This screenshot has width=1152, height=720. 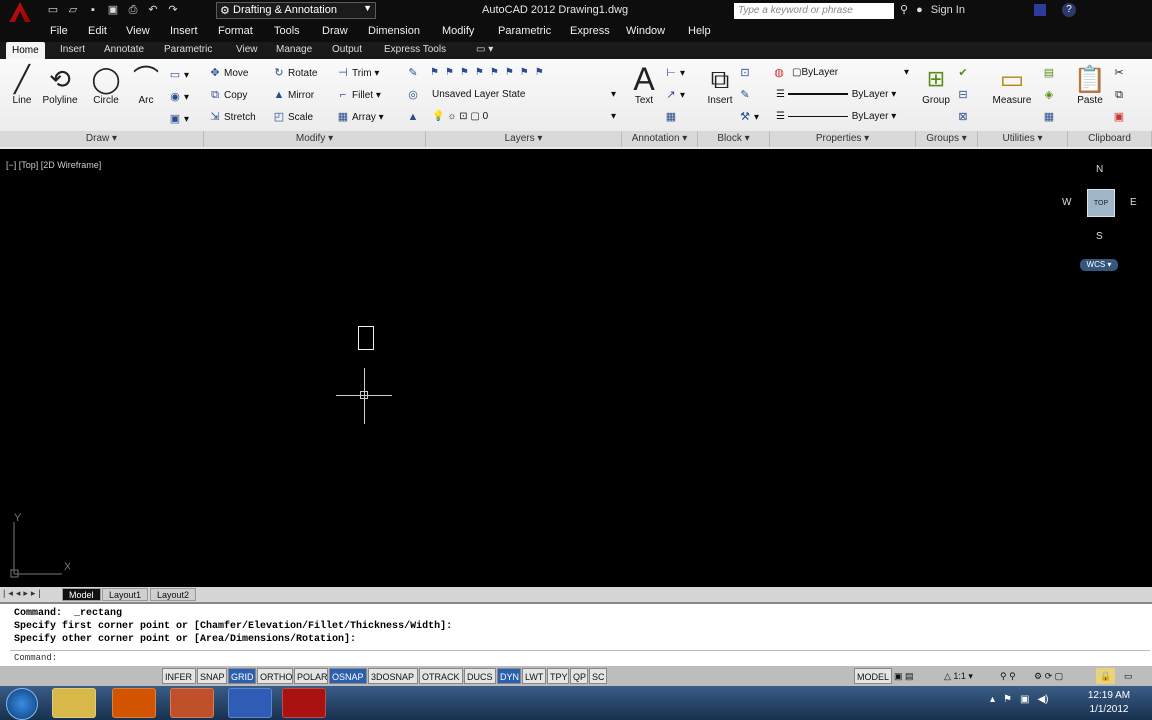 I want to click on status-toggle-dyn: DYN, so click(x=509, y=676).